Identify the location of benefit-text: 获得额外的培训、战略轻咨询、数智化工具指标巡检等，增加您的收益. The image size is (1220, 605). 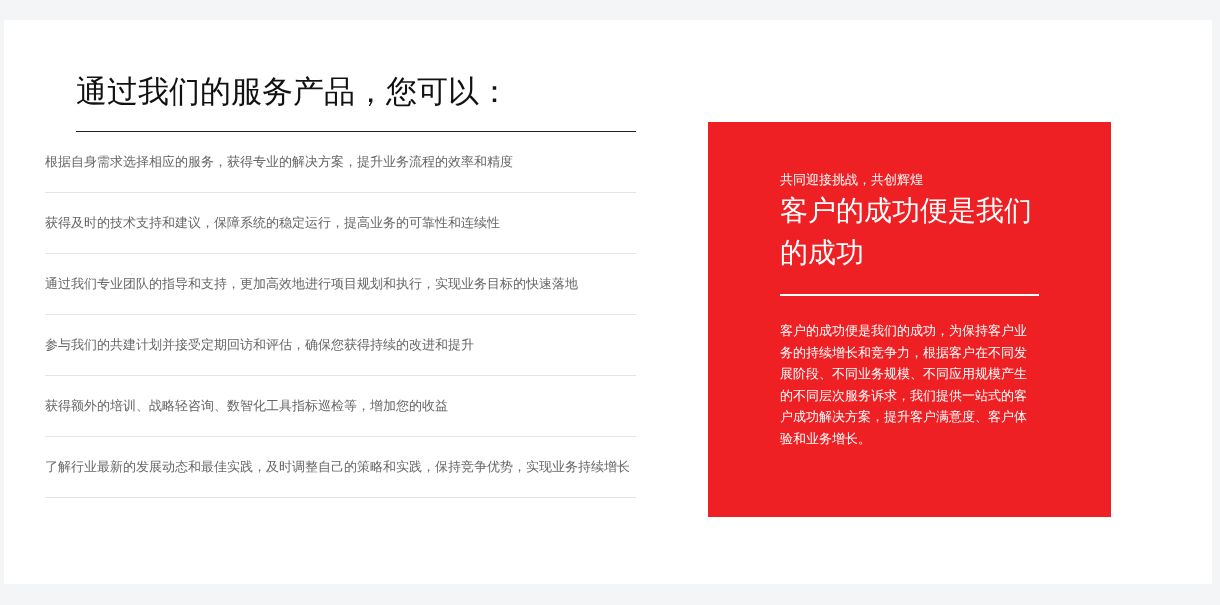
(246, 406).